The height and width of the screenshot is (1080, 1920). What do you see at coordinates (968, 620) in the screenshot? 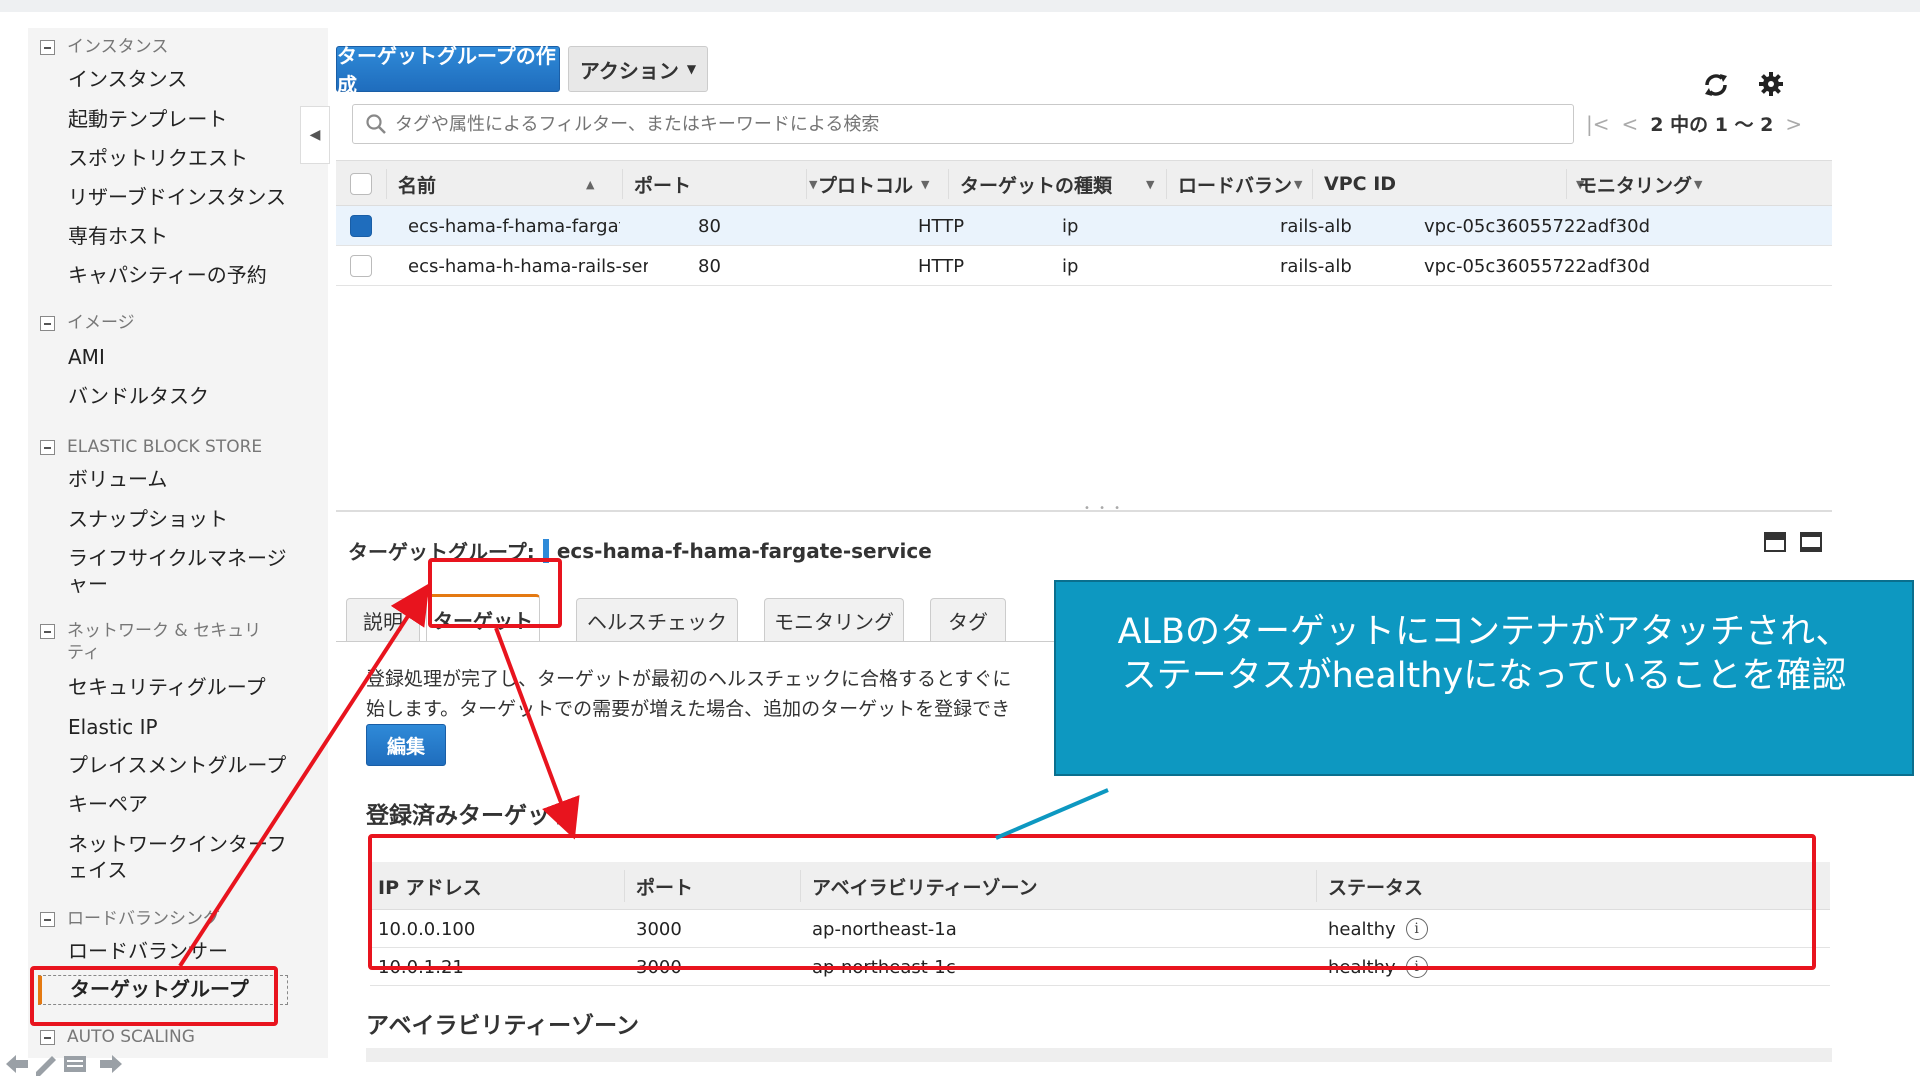
I see `tab-tags: タグ` at bounding box center [968, 620].